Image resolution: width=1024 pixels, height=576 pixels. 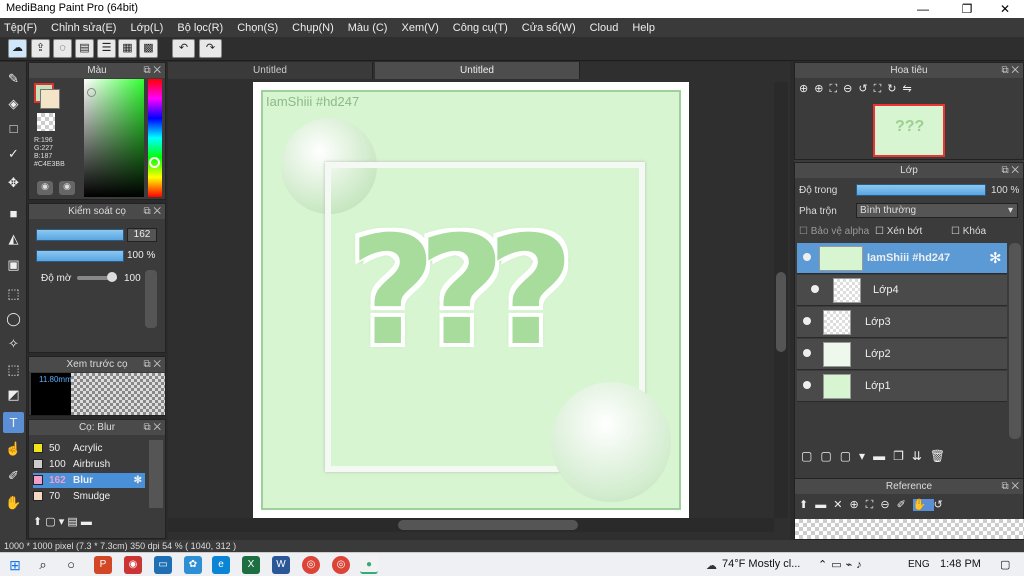 I want to click on clipping-checkbox: ☐ Xén bớt, so click(x=898, y=231).